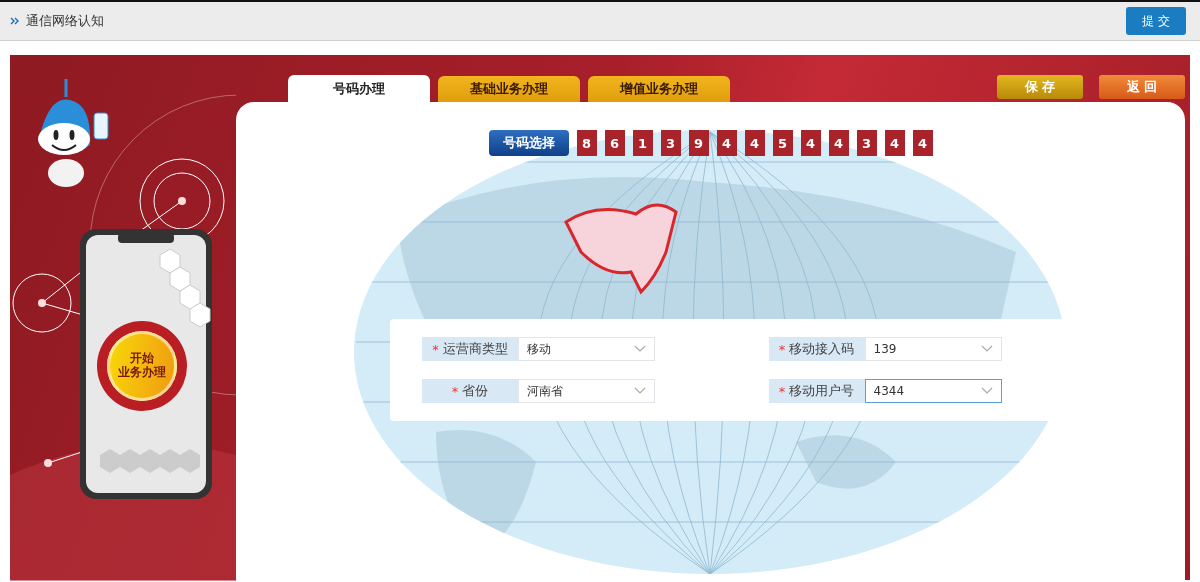  I want to click on digit-tile: 6, so click(614, 143).